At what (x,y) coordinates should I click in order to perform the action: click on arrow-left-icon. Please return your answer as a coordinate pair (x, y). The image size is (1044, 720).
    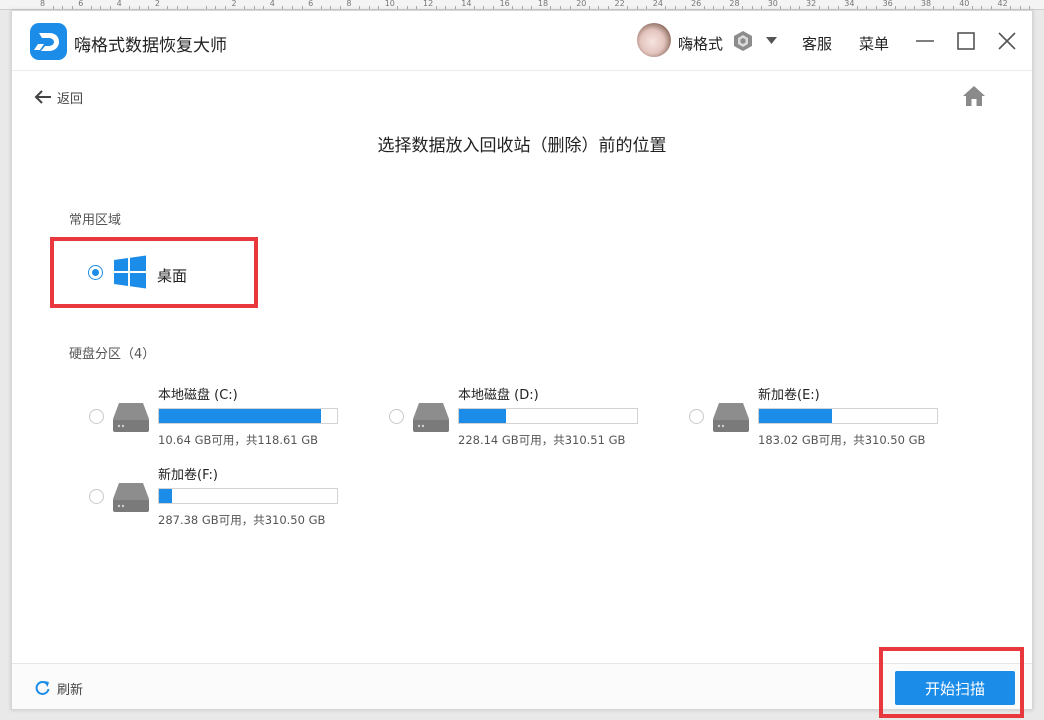
    Looking at the image, I should click on (42, 97).